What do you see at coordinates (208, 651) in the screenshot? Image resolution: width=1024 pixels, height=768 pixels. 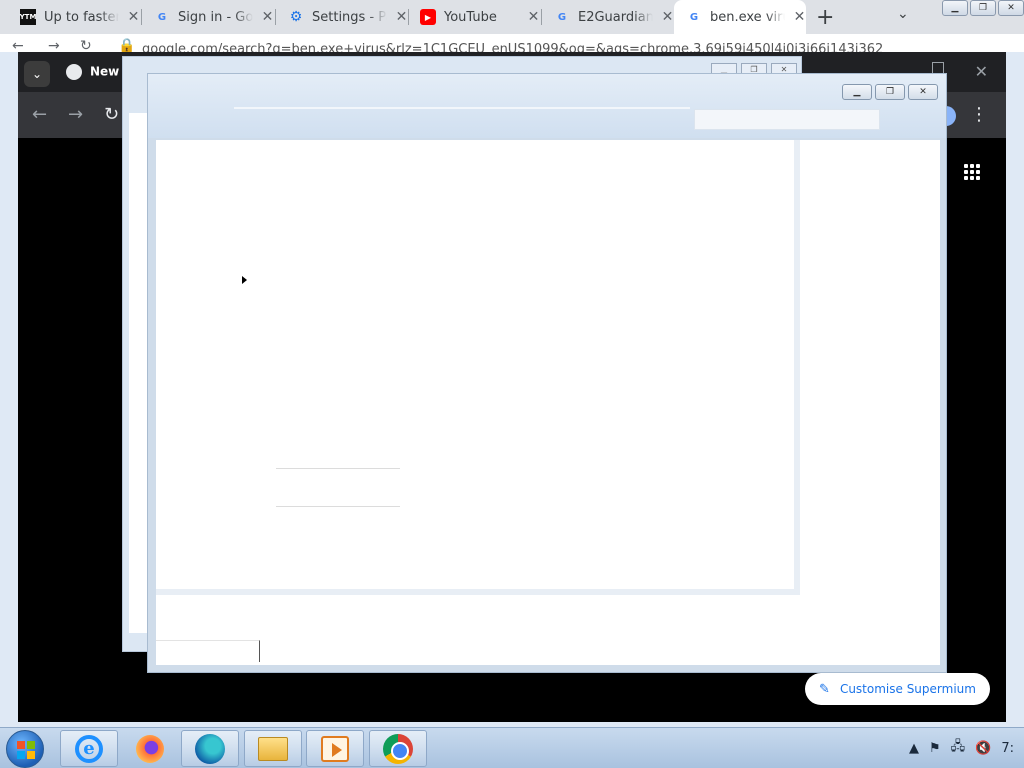 I see `status-field` at bounding box center [208, 651].